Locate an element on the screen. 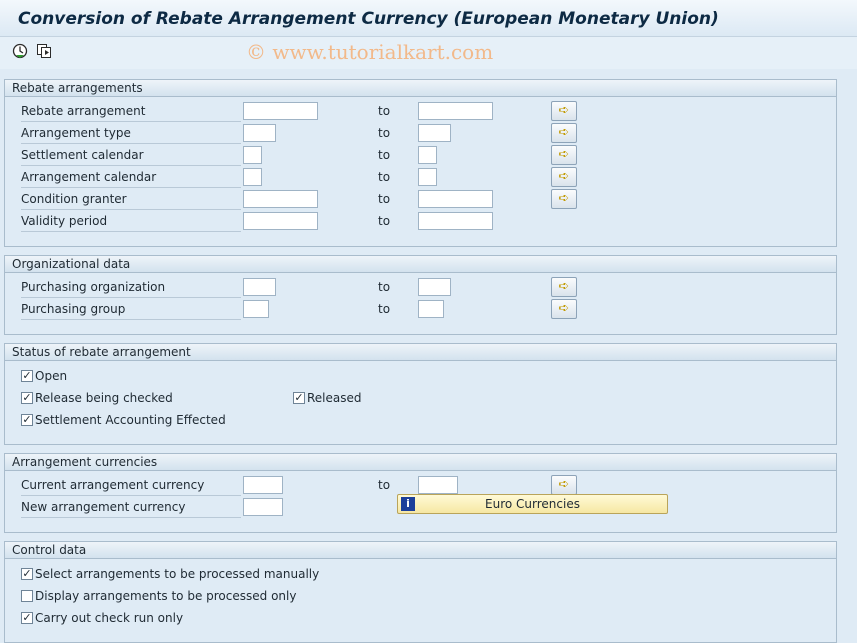  settlement-accounting-effected-checkbox: ✓ is located at coordinates (27, 420).